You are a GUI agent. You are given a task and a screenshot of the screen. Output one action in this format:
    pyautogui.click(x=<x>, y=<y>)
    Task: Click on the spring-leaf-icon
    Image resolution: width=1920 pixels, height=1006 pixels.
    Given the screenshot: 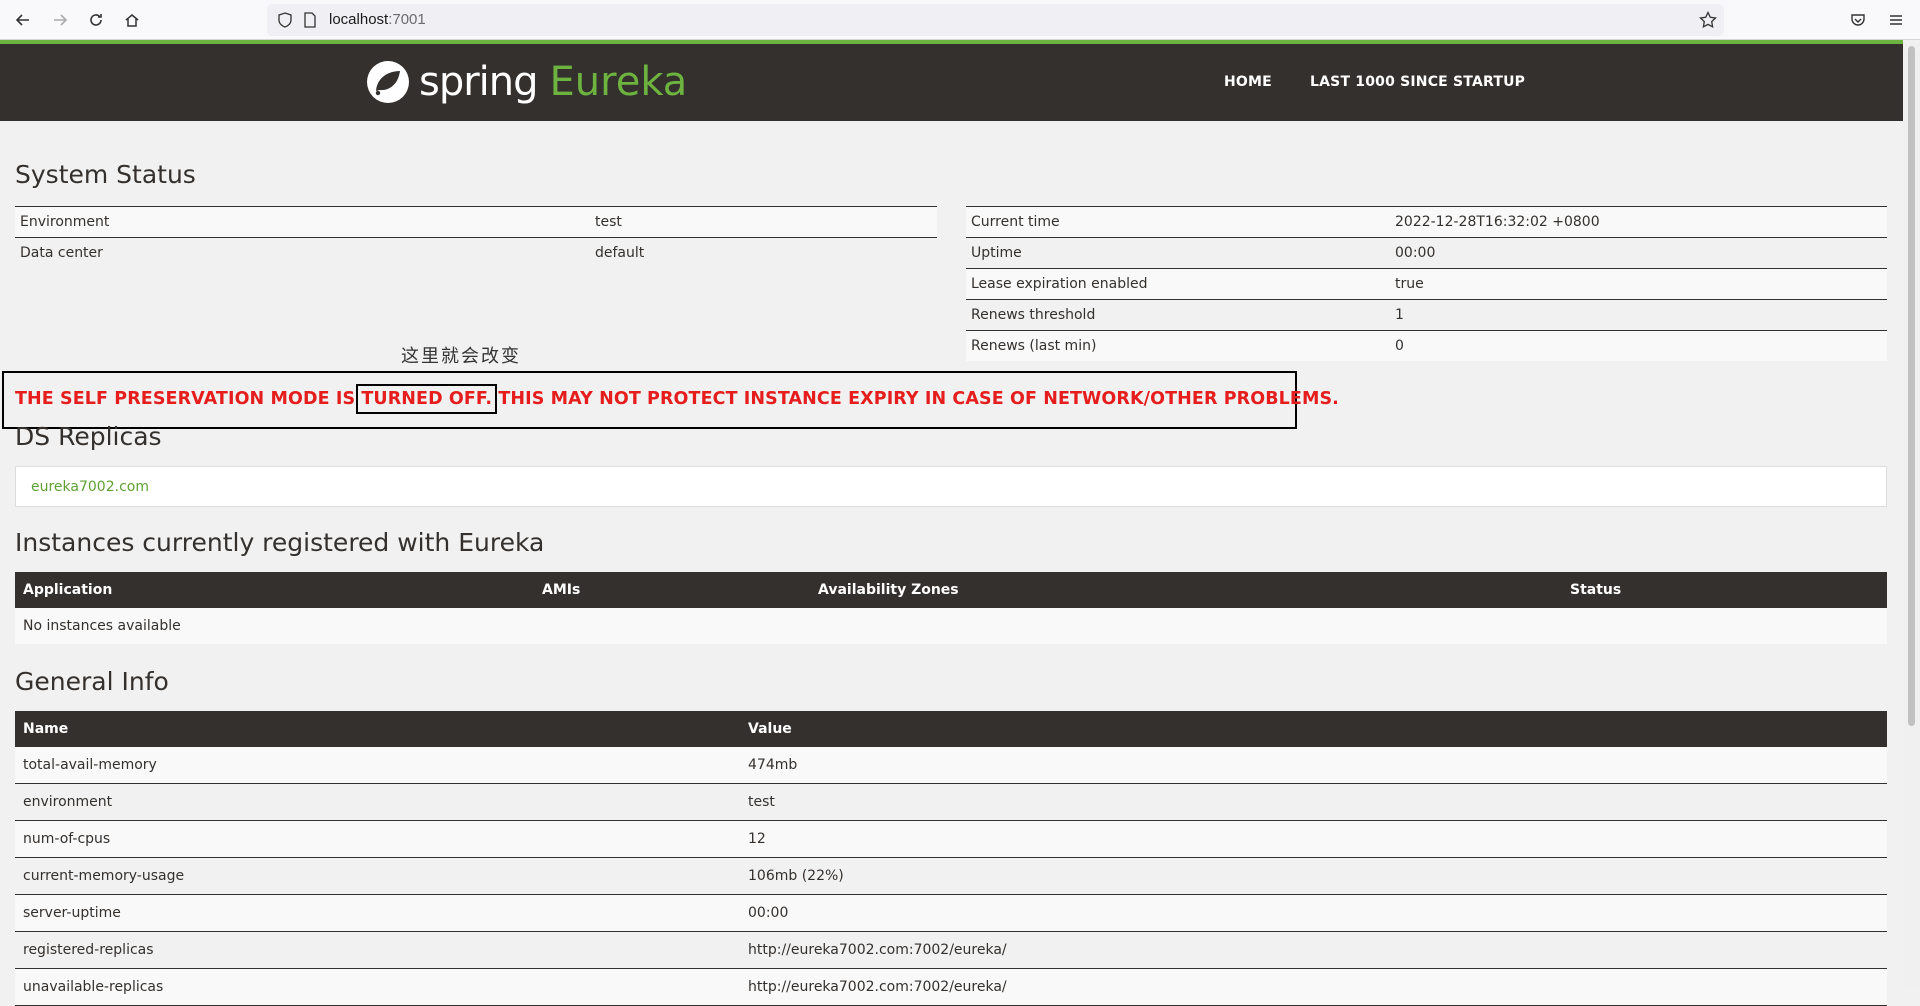 What is the action you would take?
    pyautogui.click(x=388, y=82)
    